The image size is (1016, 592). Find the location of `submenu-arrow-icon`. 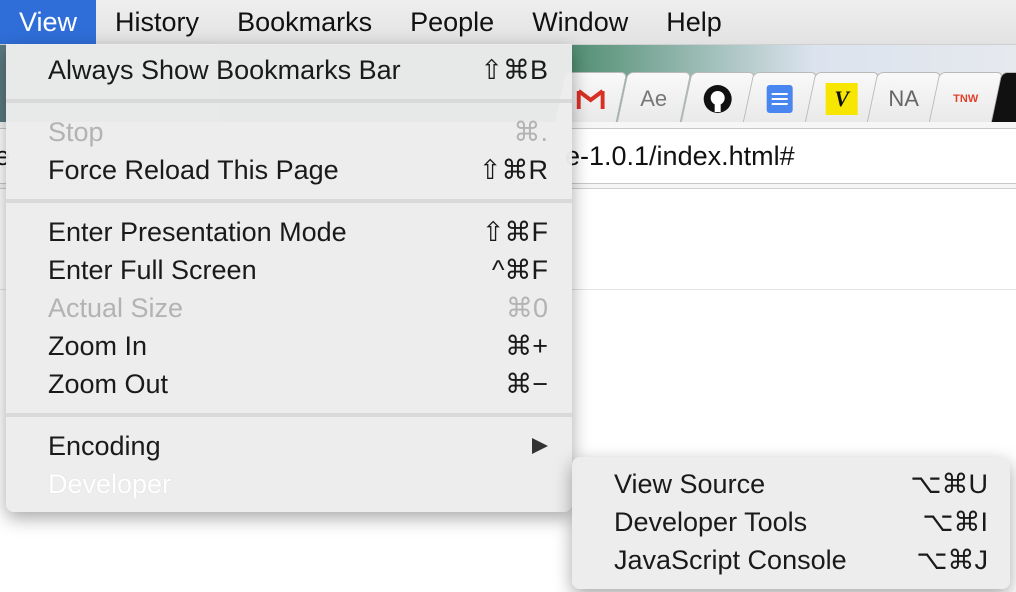

submenu-arrow-icon is located at coordinates (540, 446).